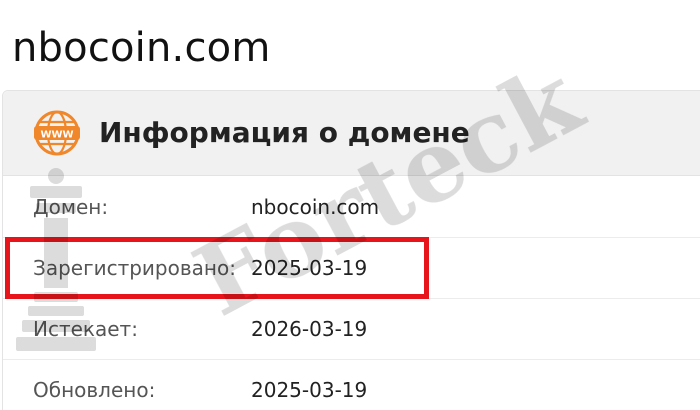  I want to click on info-row-registered: Зарегистрировано: 2025-03-19, so click(351, 268).